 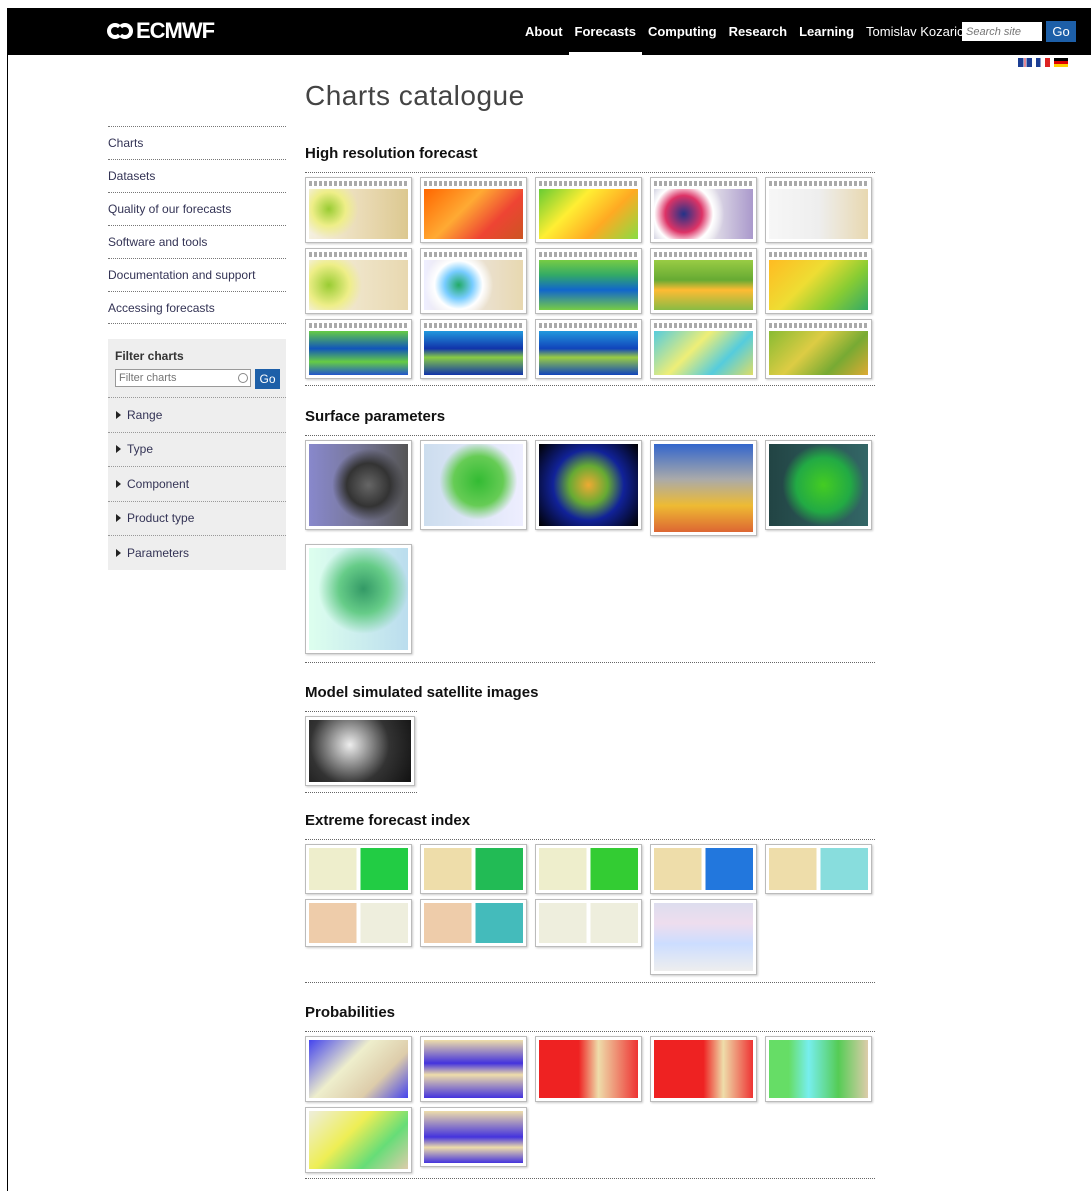 I want to click on logo-mark-icon, so click(x=120, y=31).